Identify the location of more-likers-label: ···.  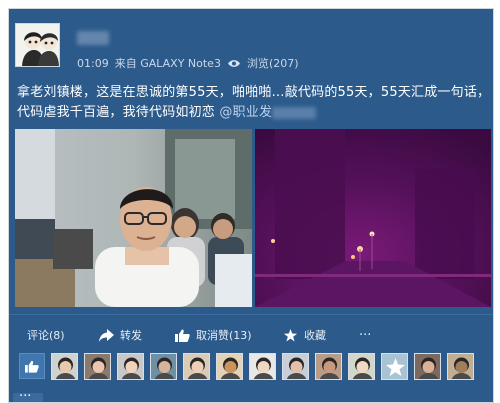
(25, 396).